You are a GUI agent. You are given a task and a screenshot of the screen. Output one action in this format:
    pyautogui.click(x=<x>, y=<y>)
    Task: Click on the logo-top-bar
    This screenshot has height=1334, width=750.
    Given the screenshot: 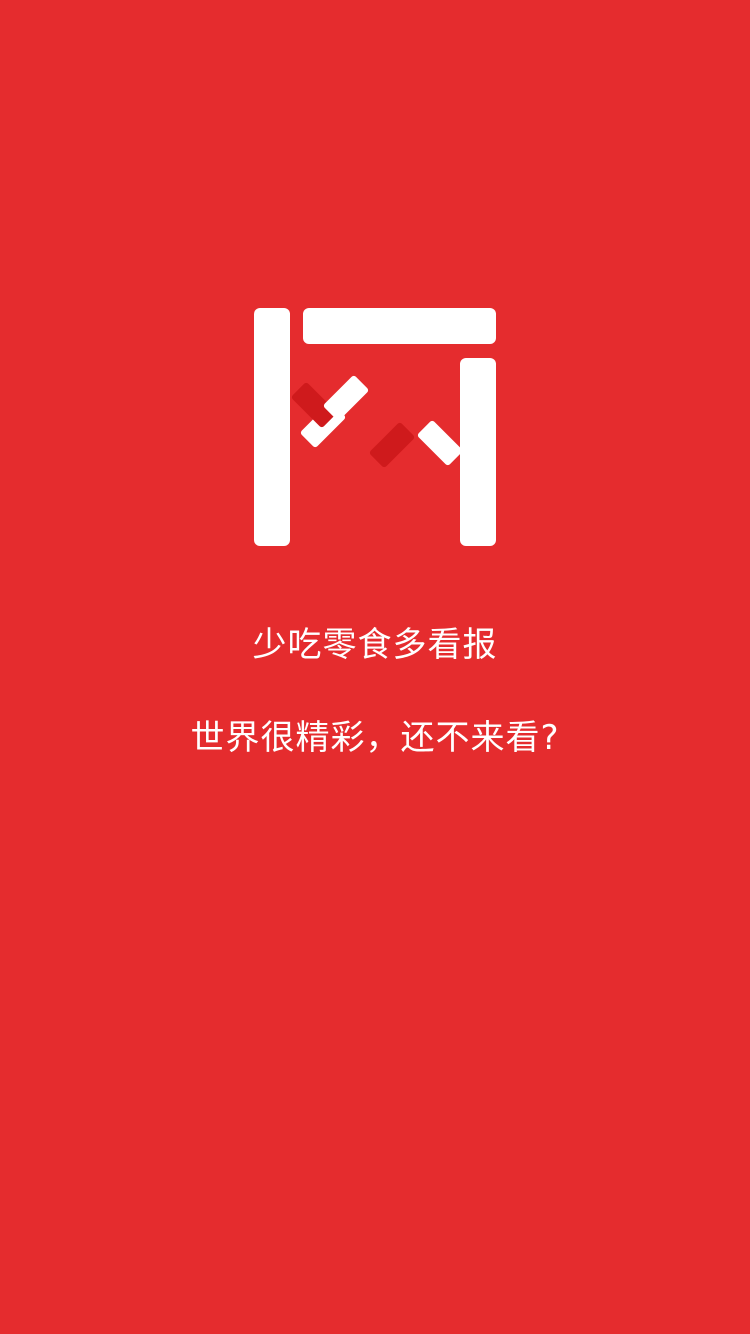 What is the action you would take?
    pyautogui.click(x=399, y=326)
    